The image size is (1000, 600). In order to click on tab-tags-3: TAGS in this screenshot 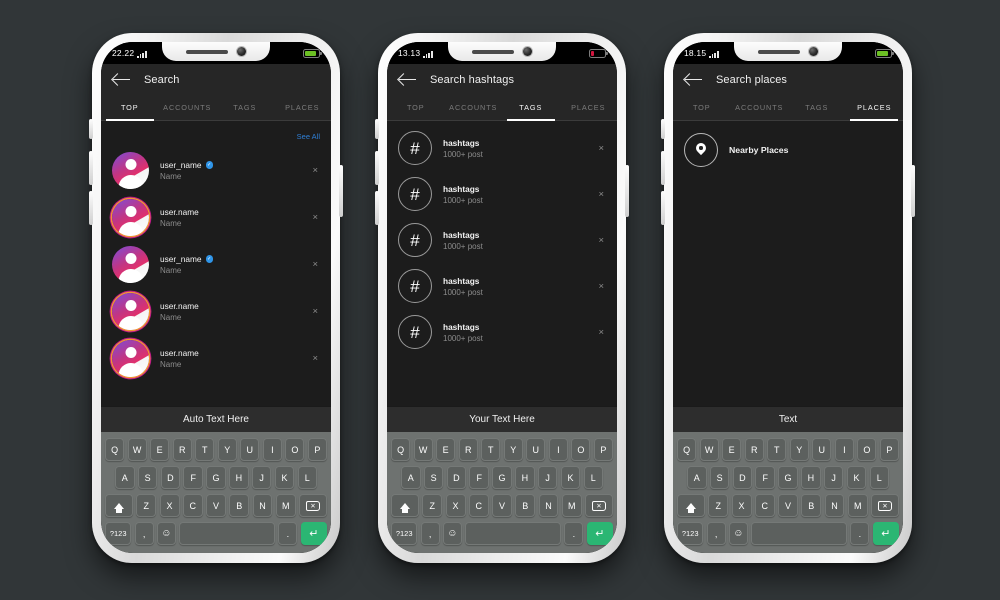, I will do `click(817, 107)`.